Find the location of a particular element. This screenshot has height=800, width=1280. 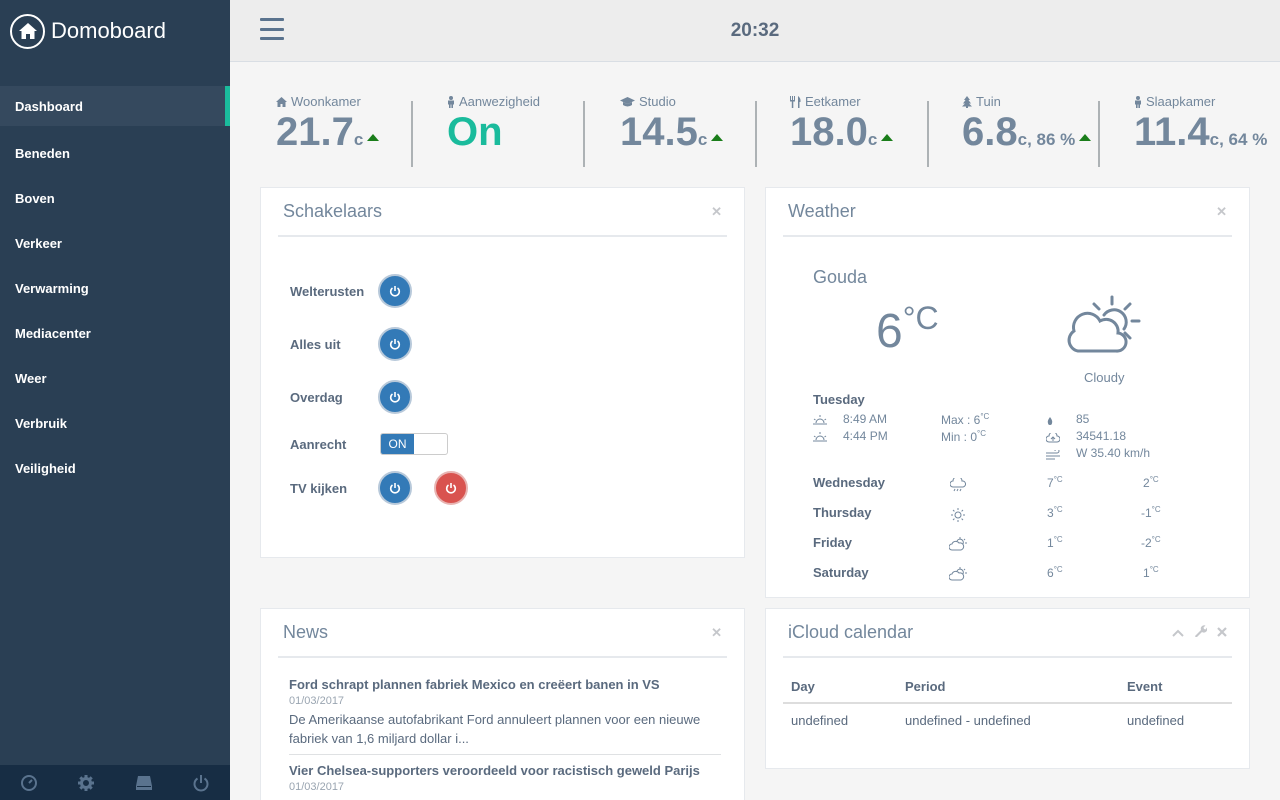

forecast-day: Thursday is located at coordinates (842, 512).